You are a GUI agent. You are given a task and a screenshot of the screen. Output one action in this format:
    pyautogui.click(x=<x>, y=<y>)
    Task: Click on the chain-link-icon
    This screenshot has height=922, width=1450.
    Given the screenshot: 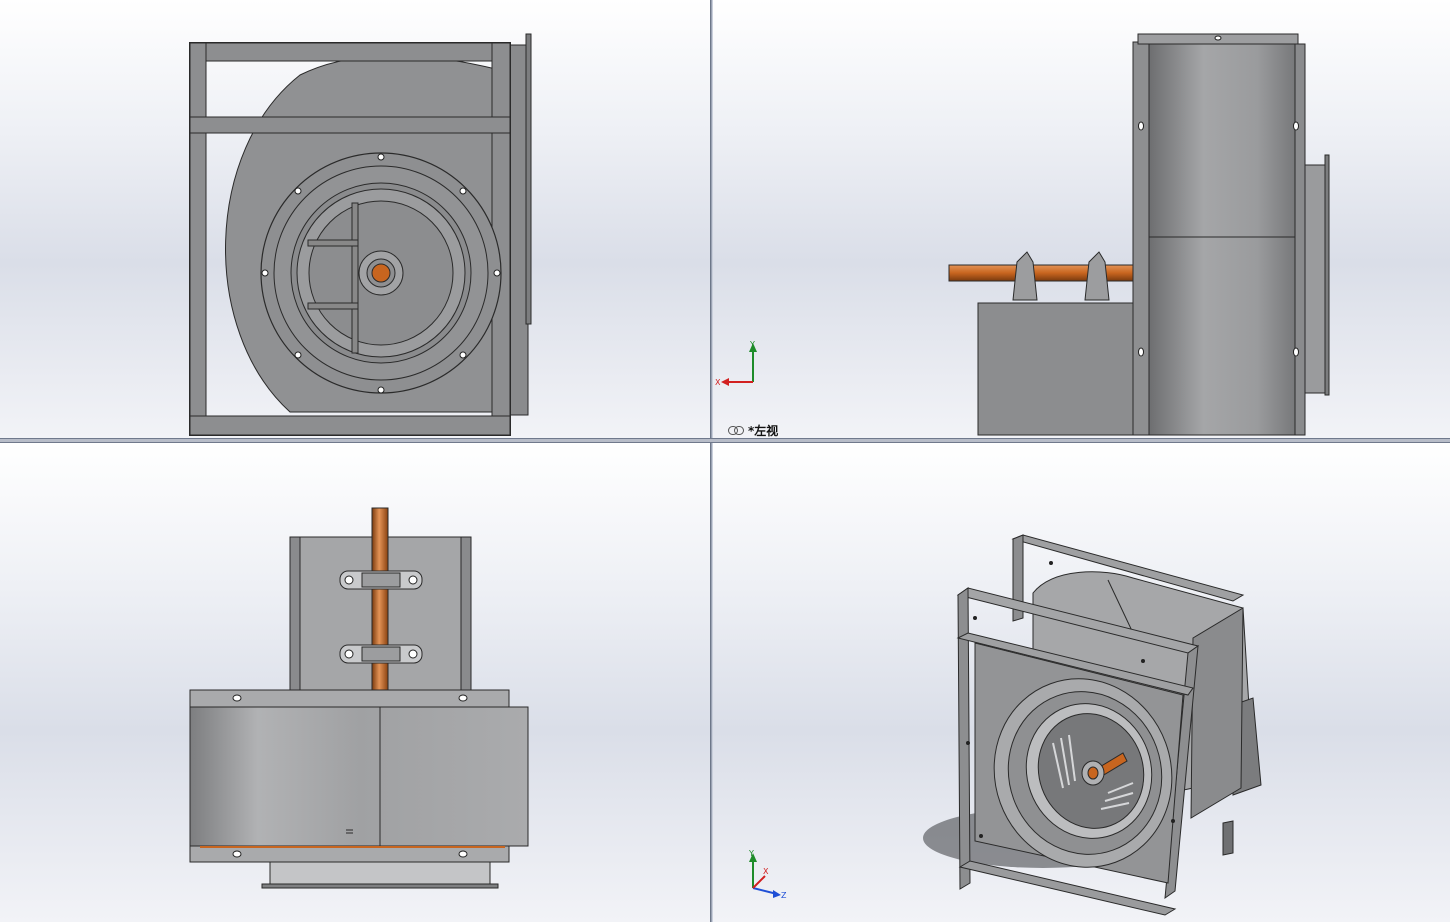 What is the action you would take?
    pyautogui.click(x=736, y=430)
    